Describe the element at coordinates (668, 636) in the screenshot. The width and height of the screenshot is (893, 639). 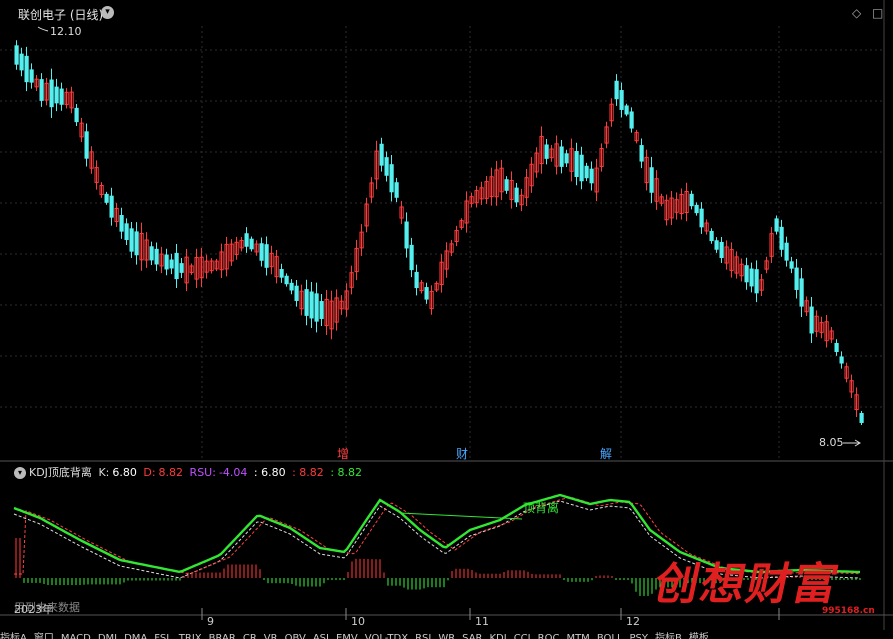
I see `indicator-tab: 指标B` at that location.